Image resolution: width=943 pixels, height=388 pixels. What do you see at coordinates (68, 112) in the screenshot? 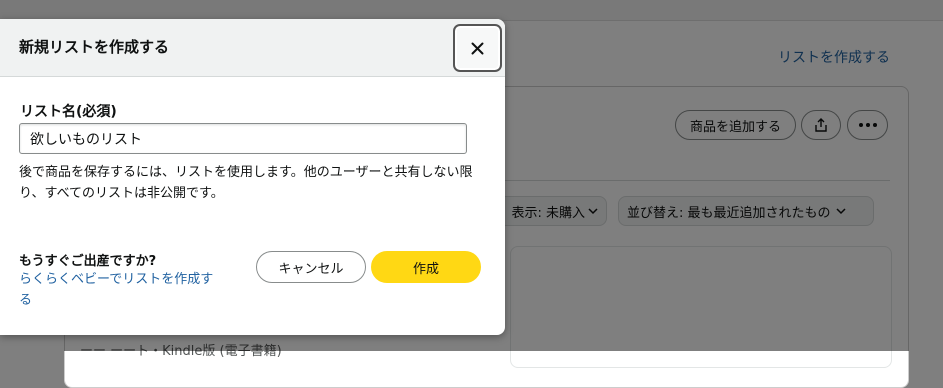
I see `list-name-label: リスト名(必須)` at bounding box center [68, 112].